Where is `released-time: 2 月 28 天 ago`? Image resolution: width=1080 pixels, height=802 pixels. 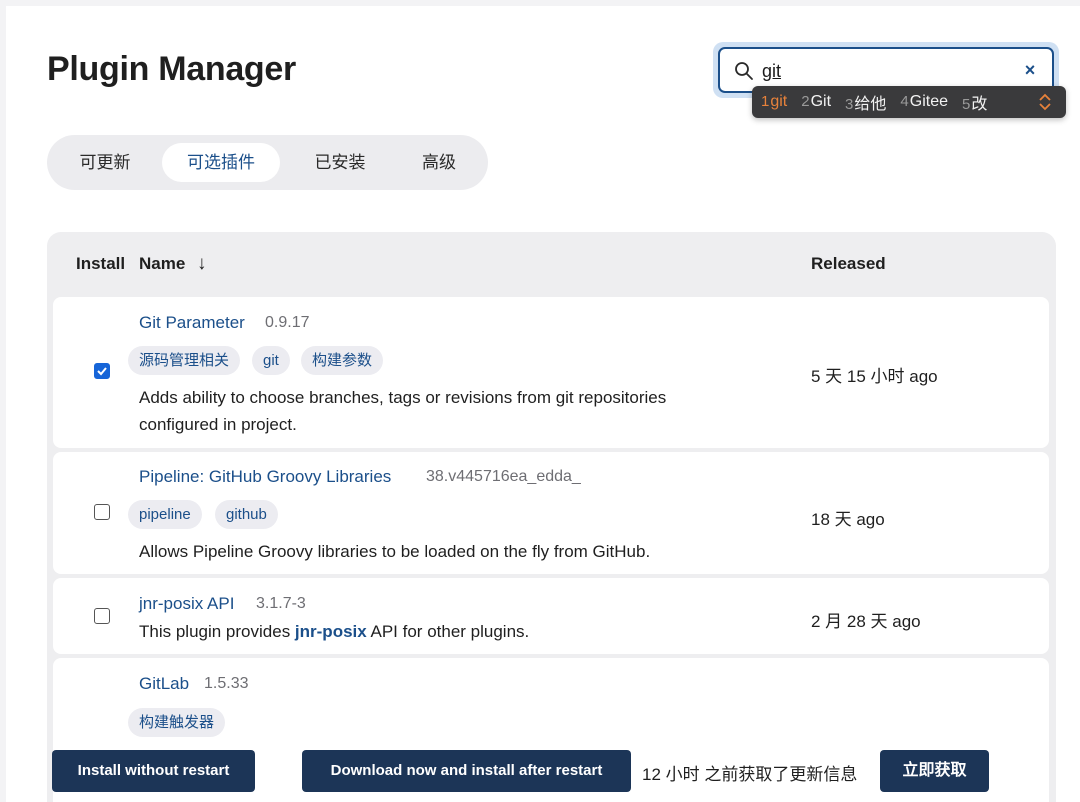 released-time: 2 月 28 天 ago is located at coordinates (866, 621).